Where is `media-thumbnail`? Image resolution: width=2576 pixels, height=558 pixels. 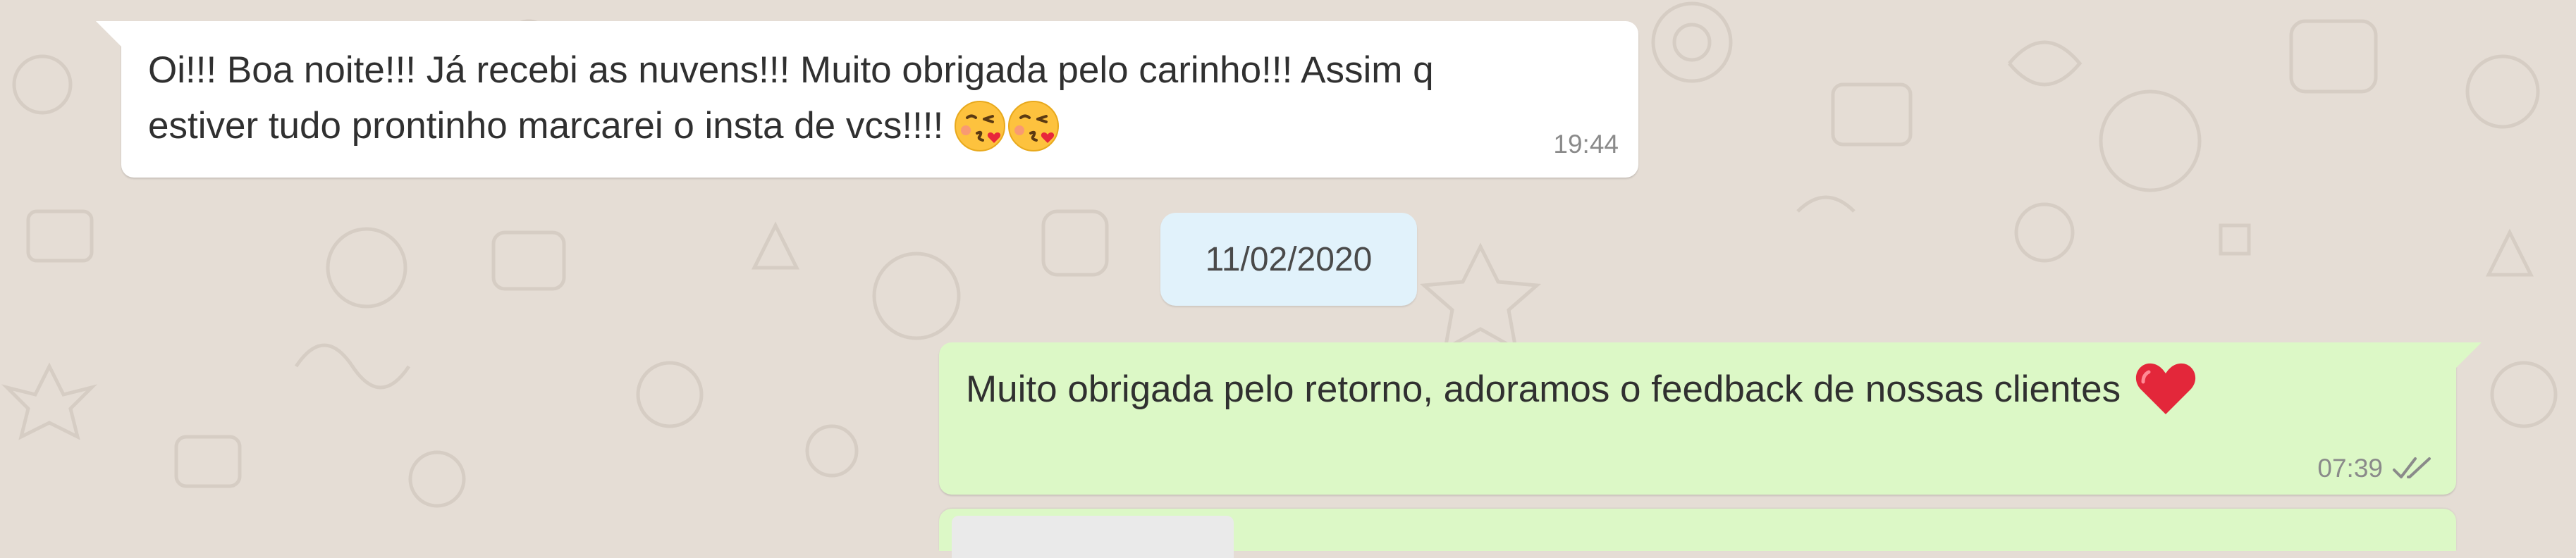
media-thumbnail is located at coordinates (1093, 537).